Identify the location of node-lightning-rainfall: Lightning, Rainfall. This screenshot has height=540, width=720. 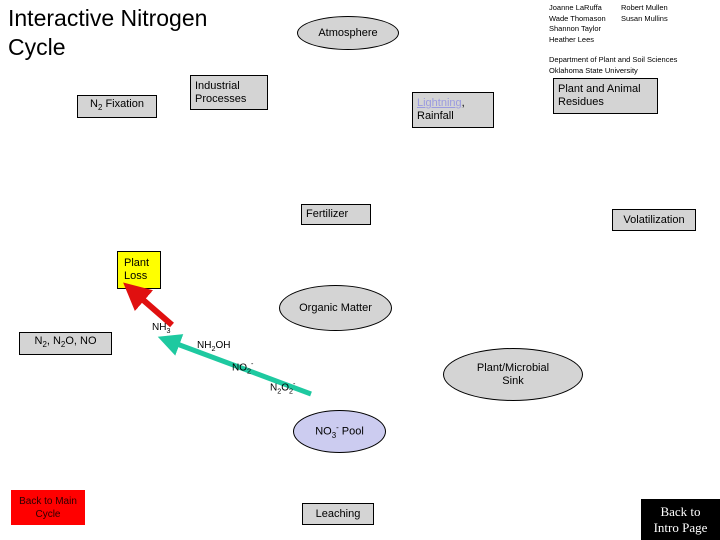
(453, 110).